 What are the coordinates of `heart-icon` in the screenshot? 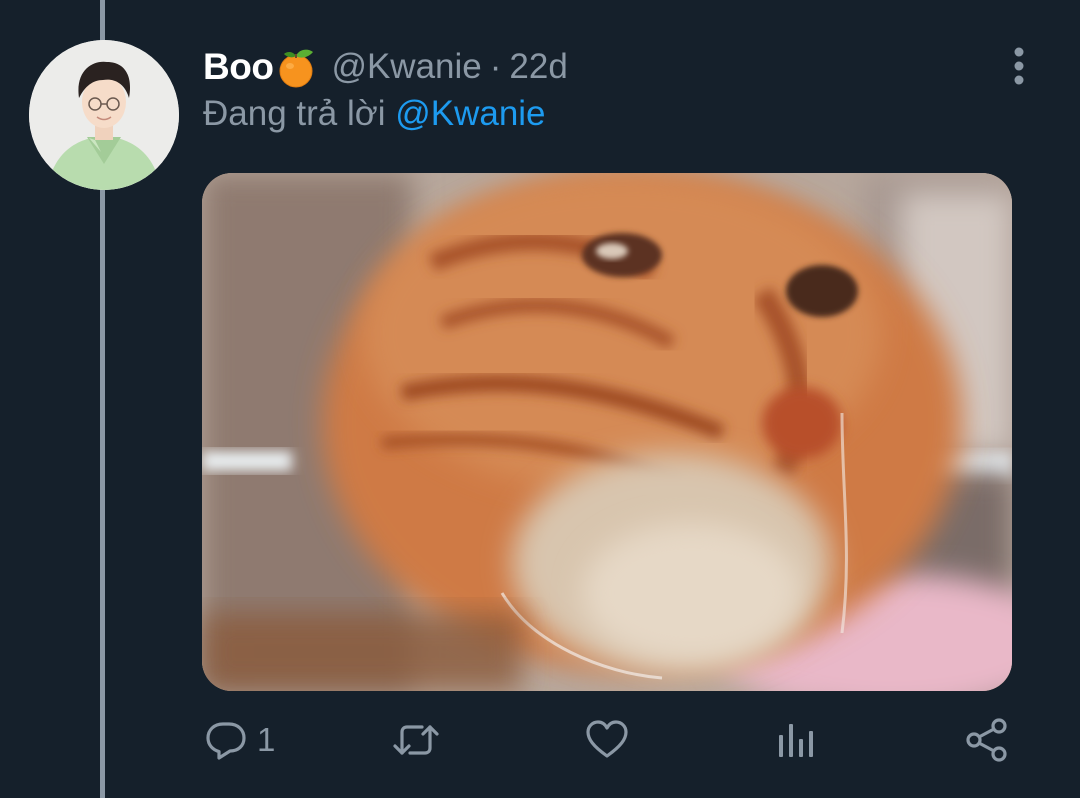 It's located at (607, 739).